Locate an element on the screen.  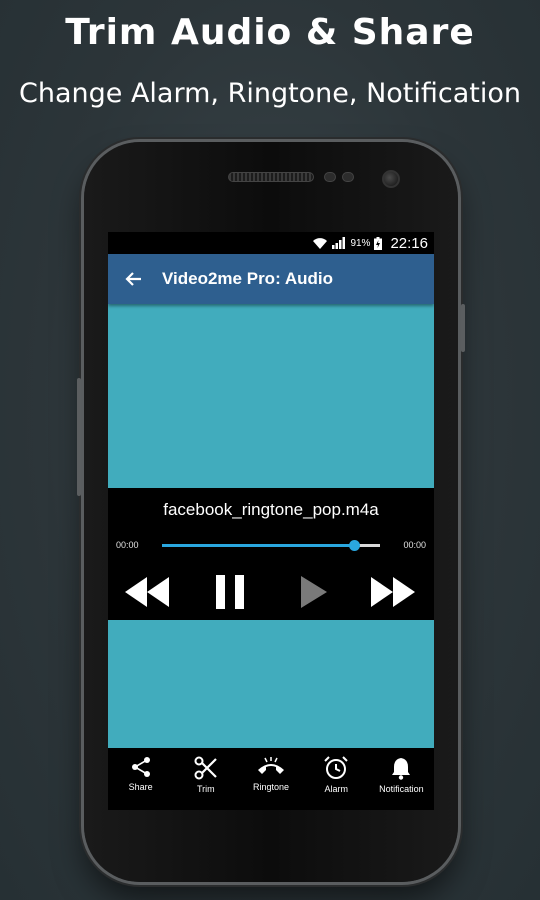
light-sensor is located at coordinates (348, 177).